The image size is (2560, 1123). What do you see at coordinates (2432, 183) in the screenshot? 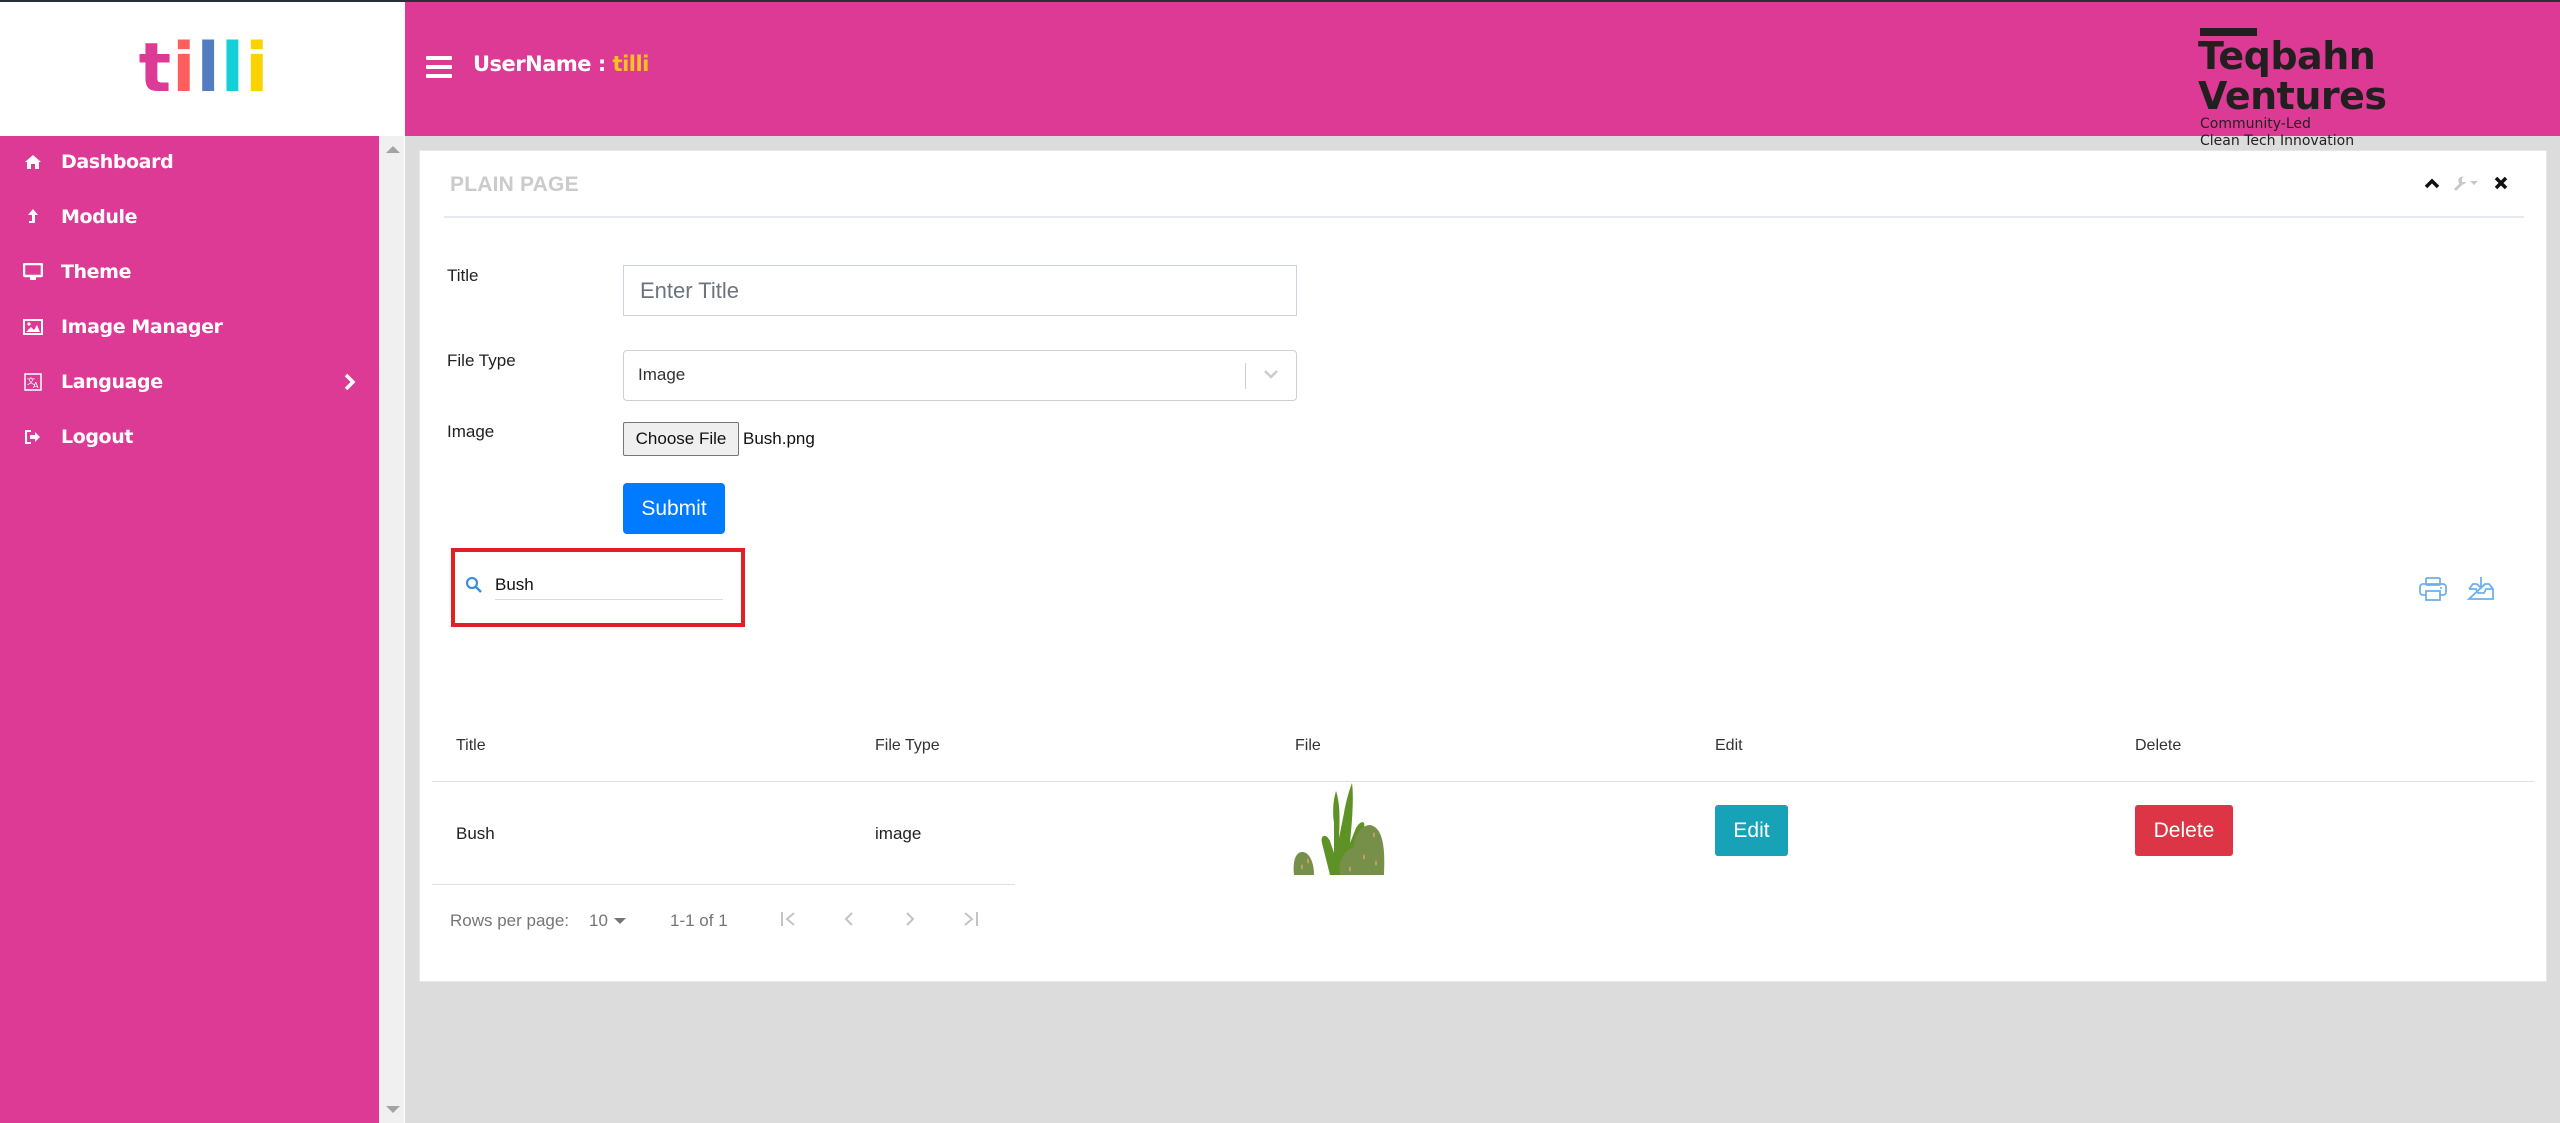
I see `collapse-chevron-up-icon` at bounding box center [2432, 183].